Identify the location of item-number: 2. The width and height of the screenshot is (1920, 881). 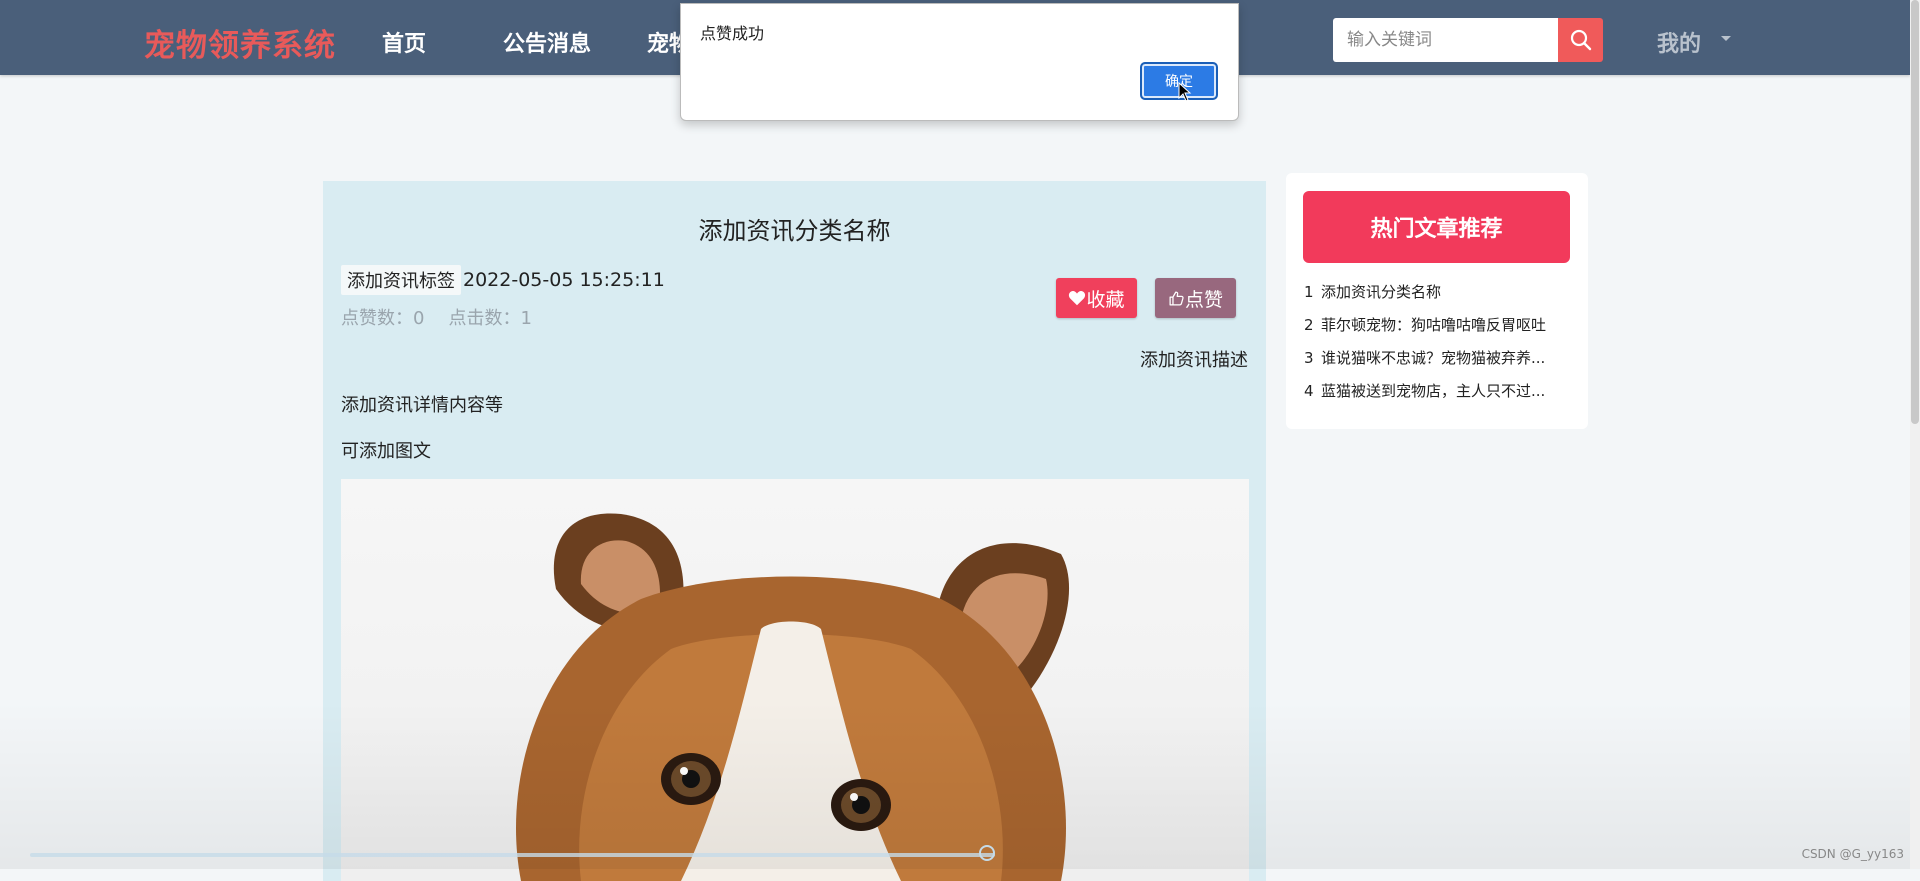
(1309, 325).